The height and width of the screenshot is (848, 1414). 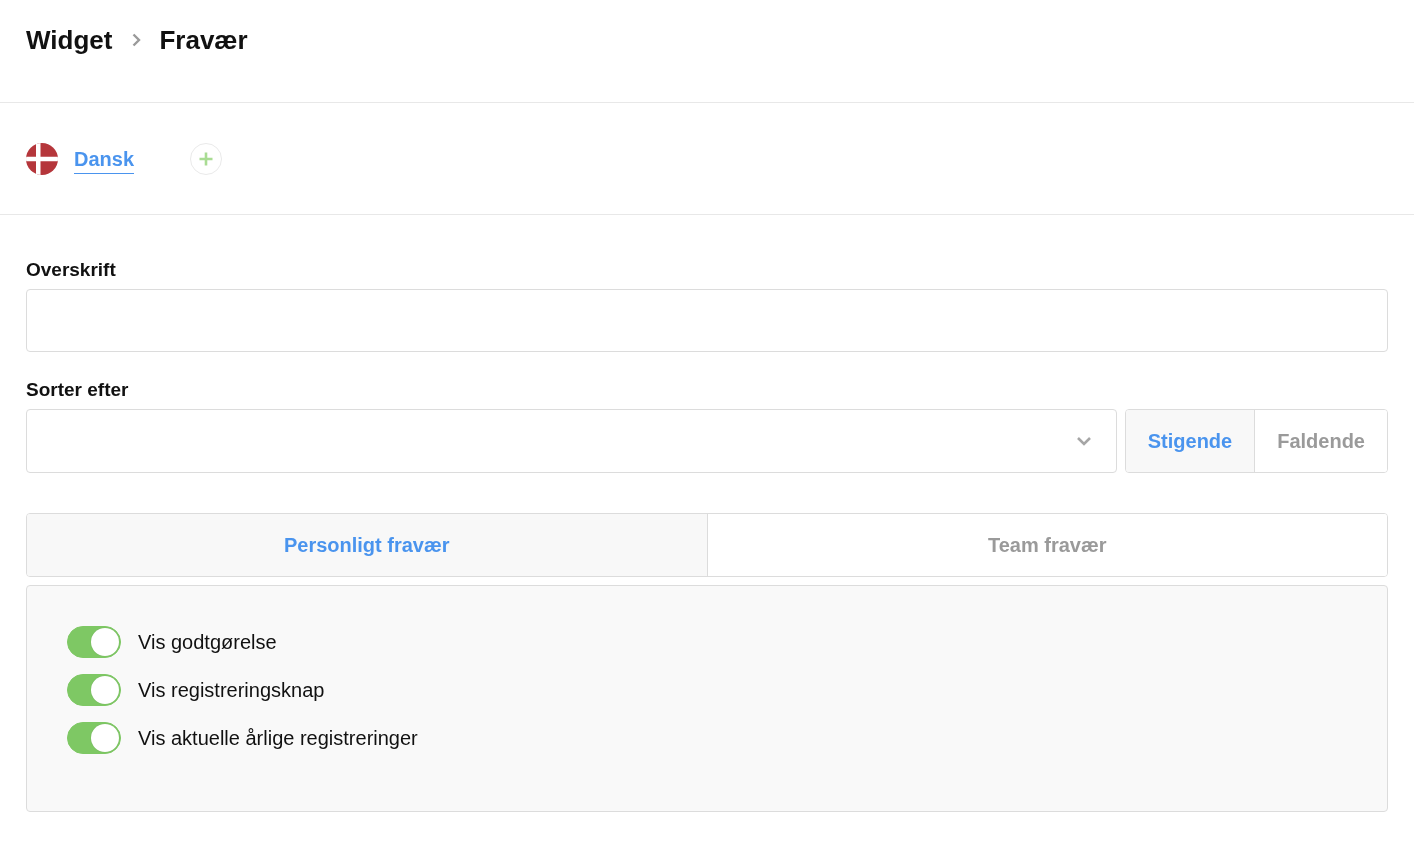 I want to click on plus-icon, so click(x=206, y=158).